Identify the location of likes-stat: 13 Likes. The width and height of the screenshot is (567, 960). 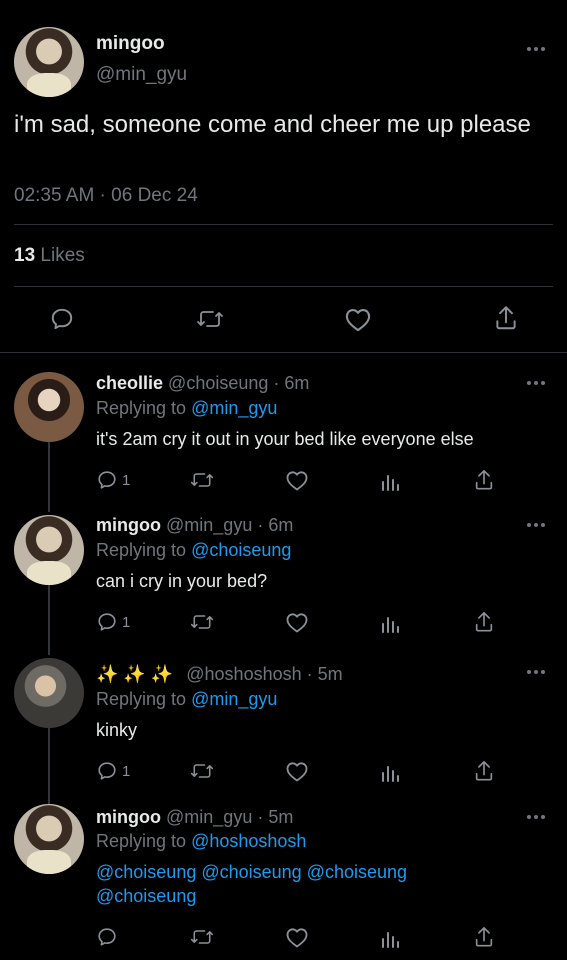
(49, 256).